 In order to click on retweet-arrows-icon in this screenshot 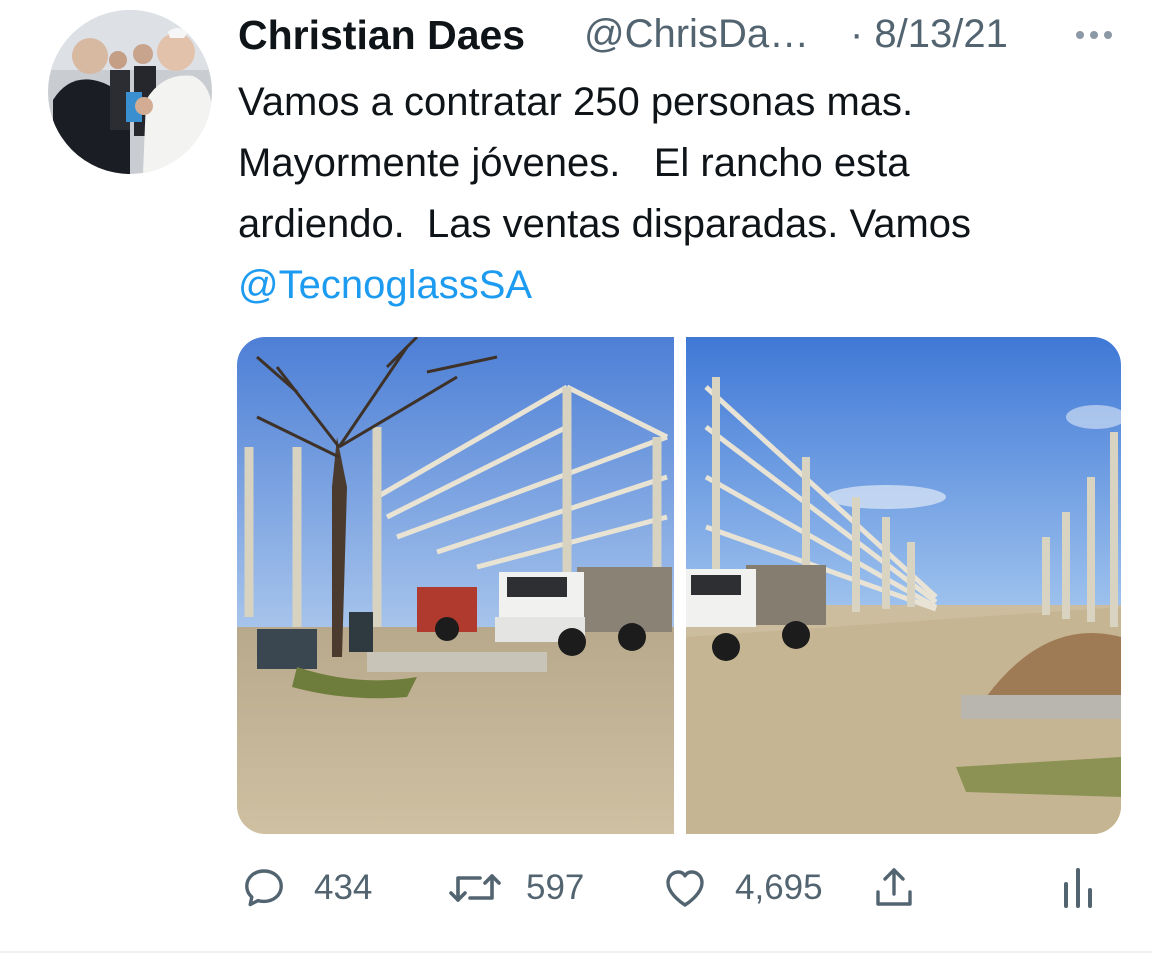, I will do `click(475, 888)`.